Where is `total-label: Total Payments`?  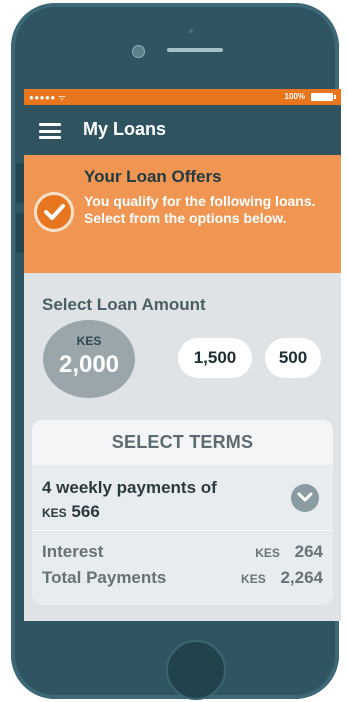
total-label: Total Payments is located at coordinates (104, 577).